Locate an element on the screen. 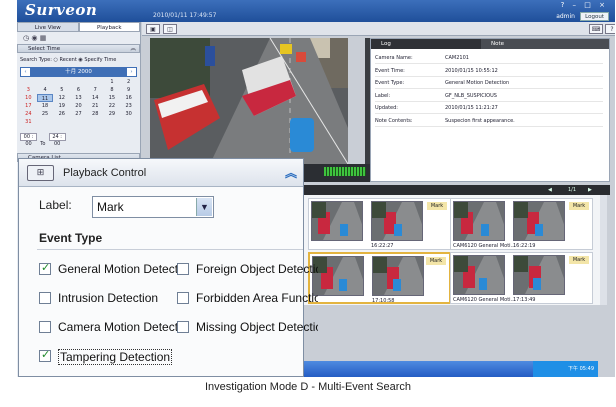 The image size is (616, 407). event-type-option-label: Forbidden Area Function is located at coordinates (257, 298).